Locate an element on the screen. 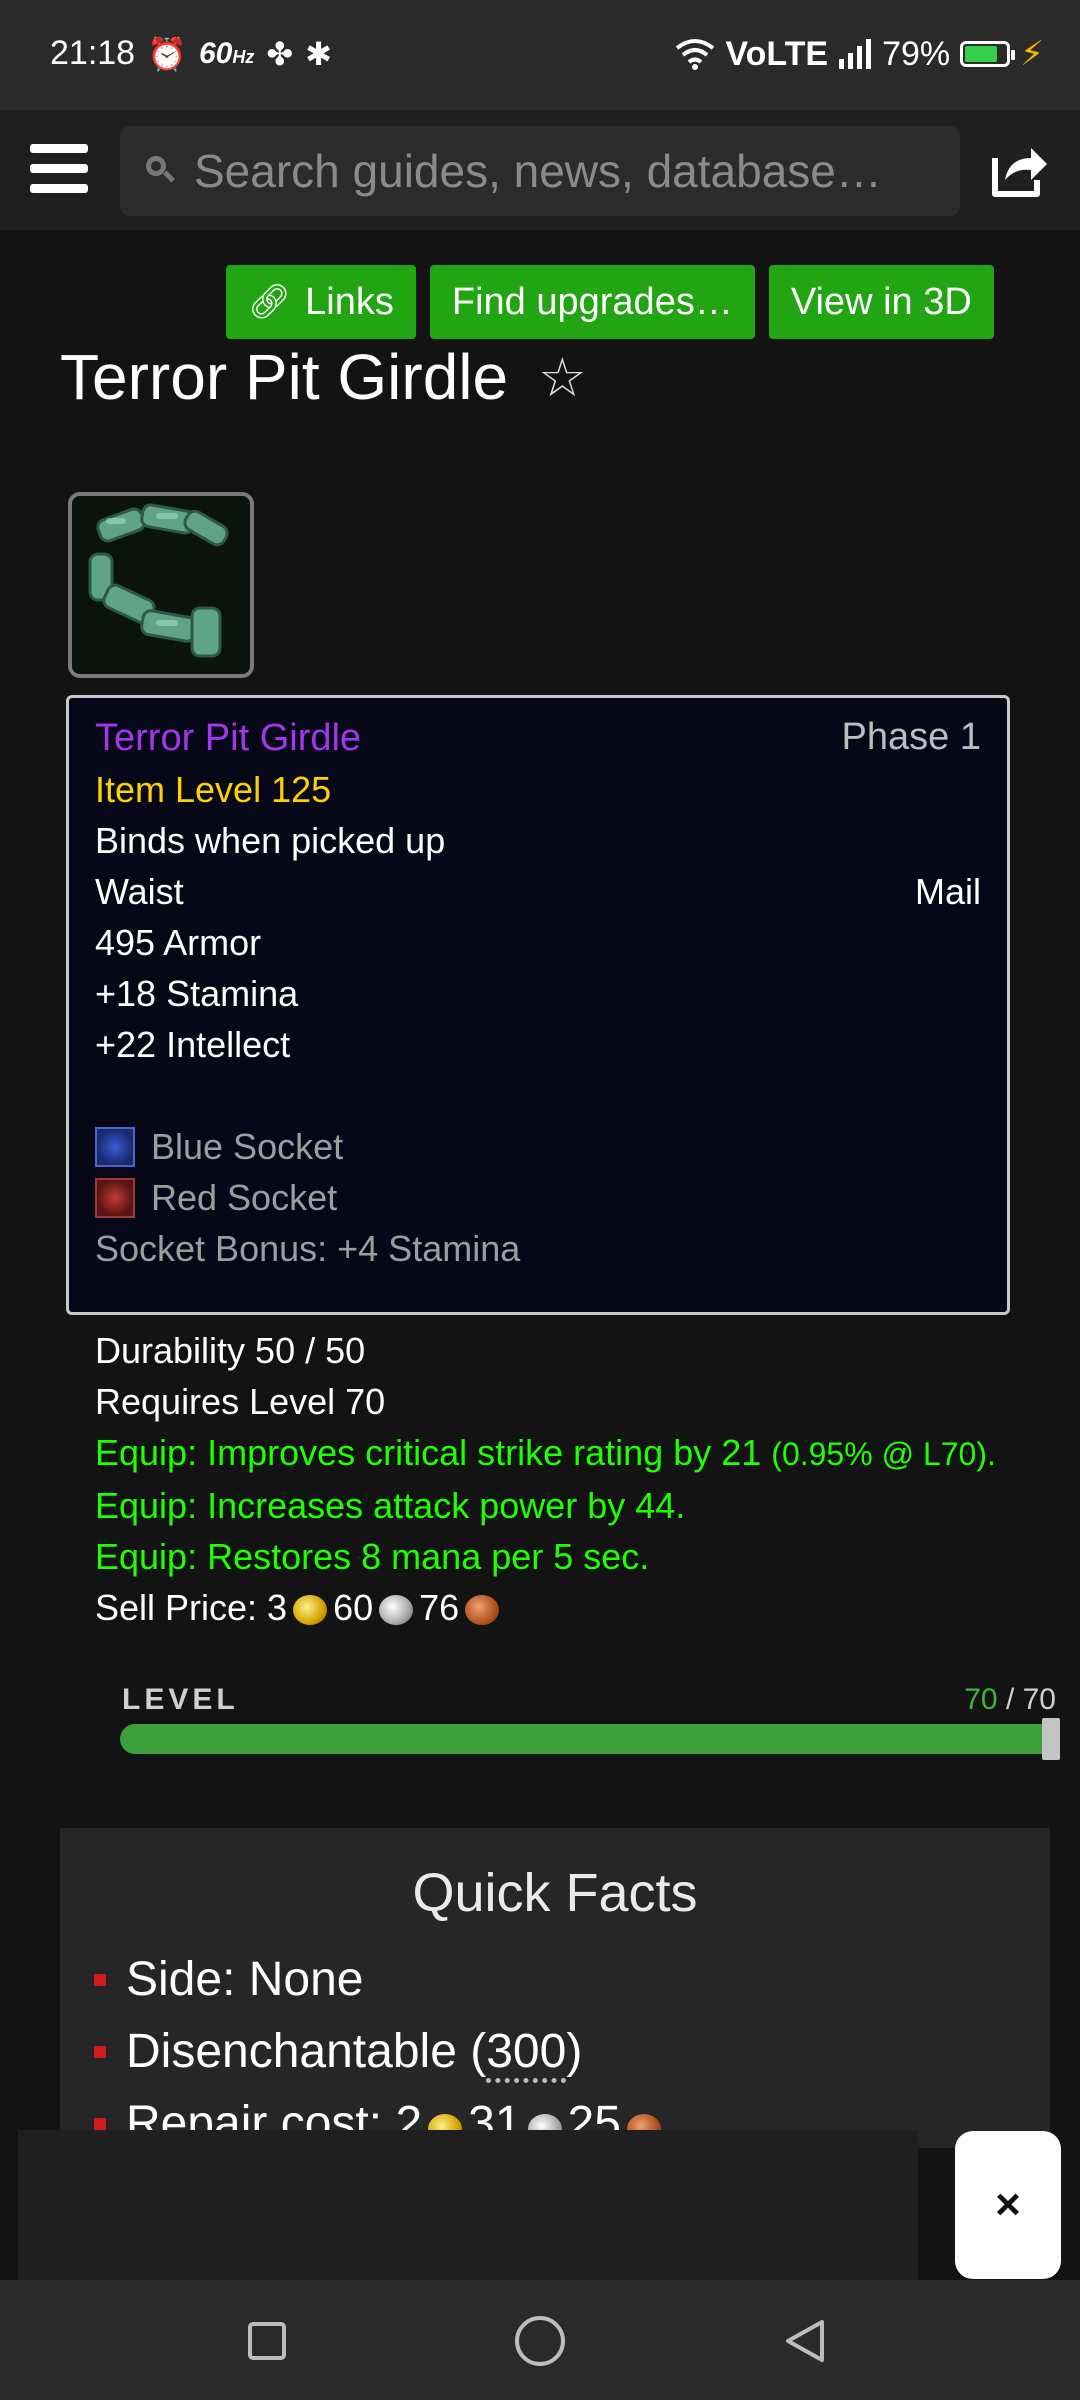 This screenshot has height=2400, width=1080. stat-intellect: +22 Intellect is located at coordinates (193, 1044).